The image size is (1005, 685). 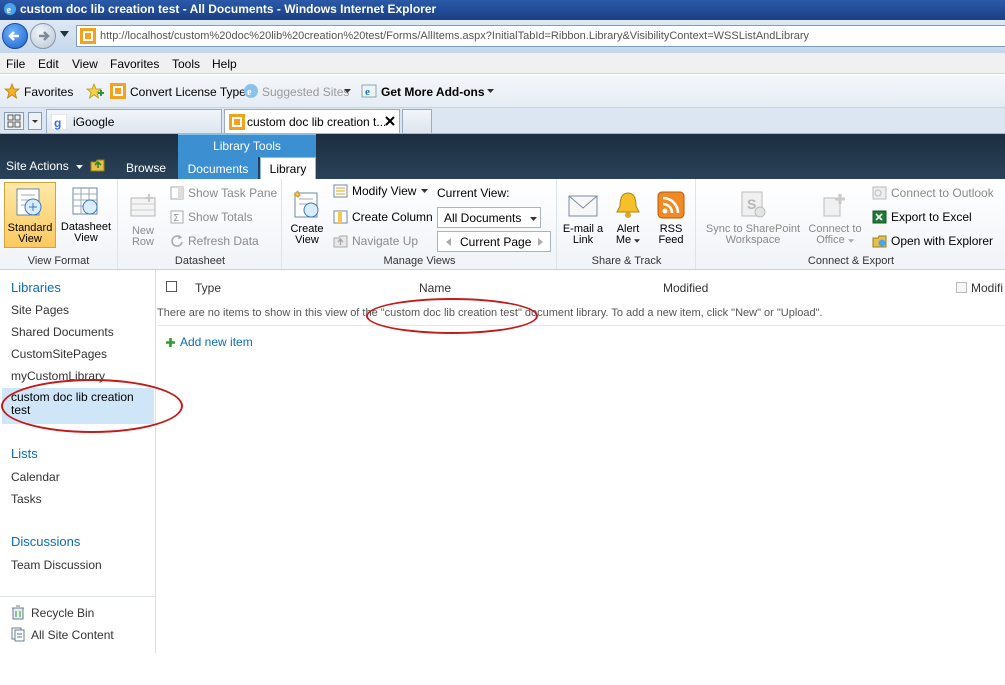 I want to click on connect-to-outlook-button: Connect to Outlook, so click(x=933, y=193).